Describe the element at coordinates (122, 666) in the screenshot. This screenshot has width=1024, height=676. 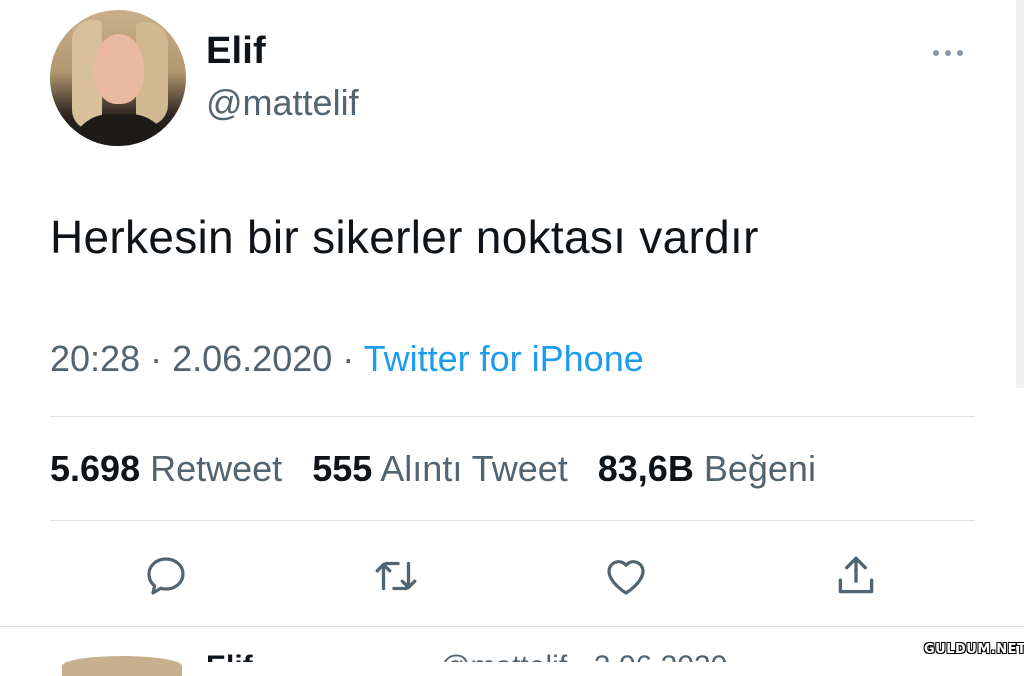
I see `next-tweet-avatar` at that location.